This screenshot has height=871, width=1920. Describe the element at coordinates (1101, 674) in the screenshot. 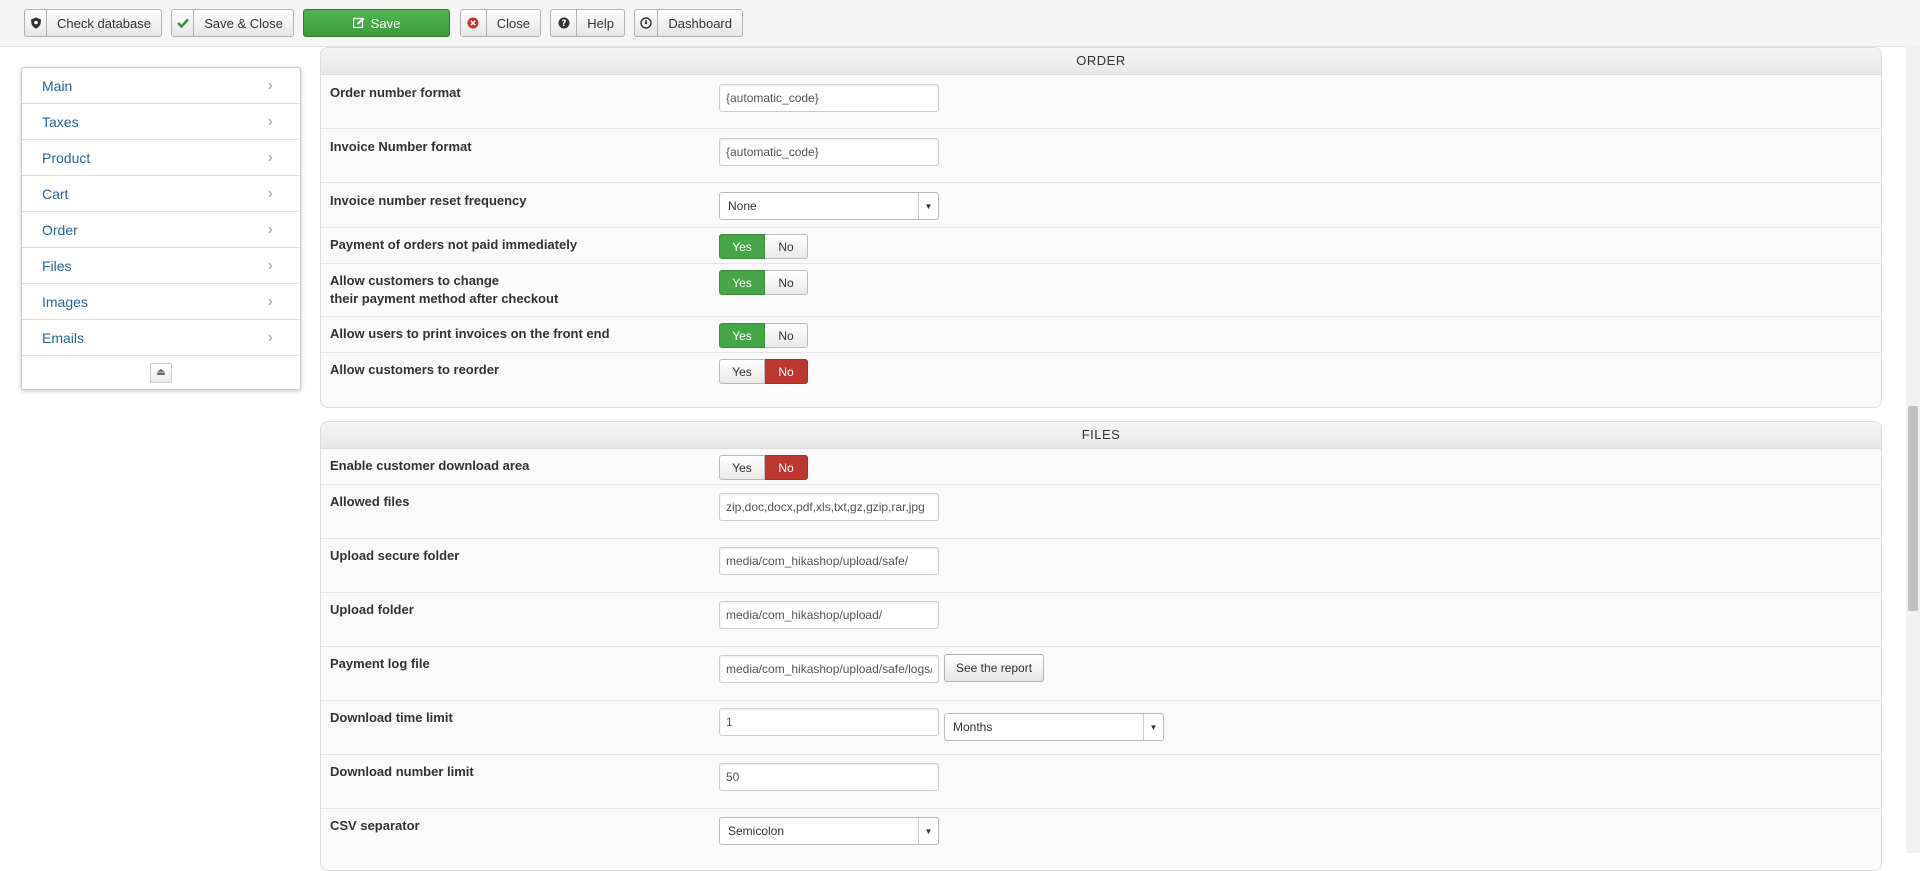

I see `payment-log-row: Payment log file See the report` at that location.